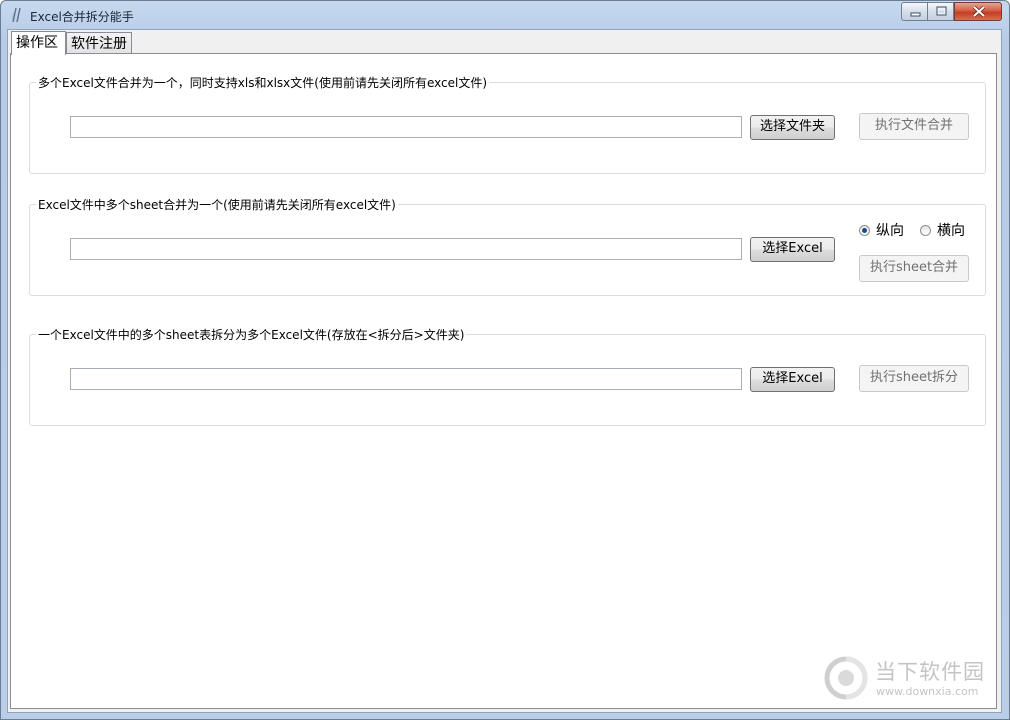  I want to click on radio-vertical: 纵向, so click(881, 230).